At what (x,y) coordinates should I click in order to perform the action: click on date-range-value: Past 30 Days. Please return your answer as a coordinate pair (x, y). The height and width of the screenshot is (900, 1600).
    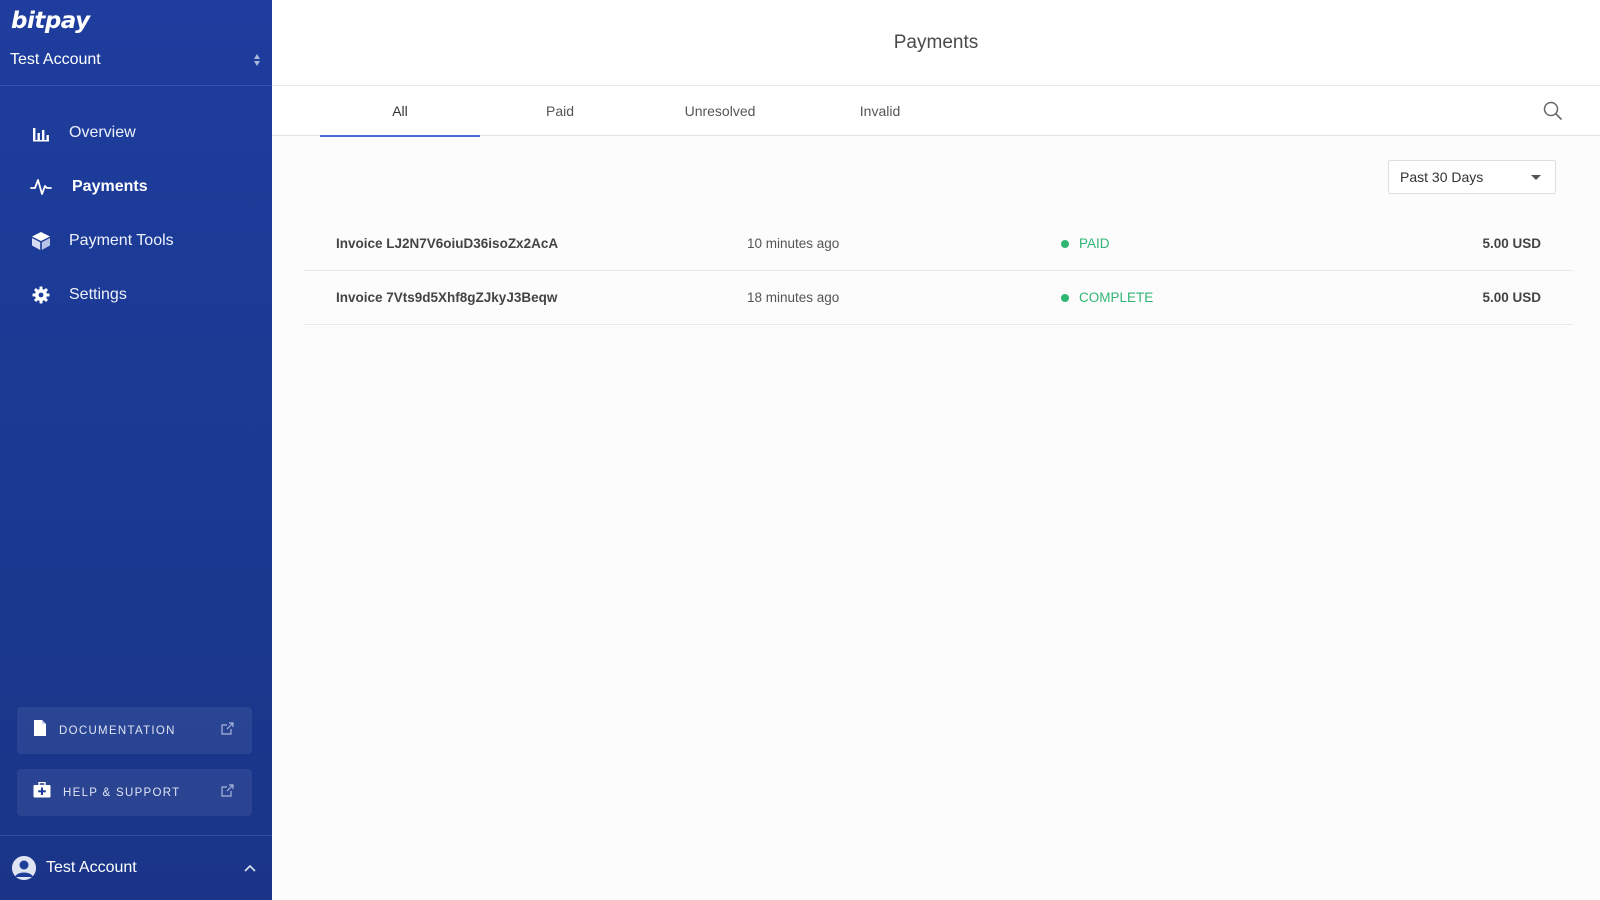
    Looking at the image, I should click on (1442, 177).